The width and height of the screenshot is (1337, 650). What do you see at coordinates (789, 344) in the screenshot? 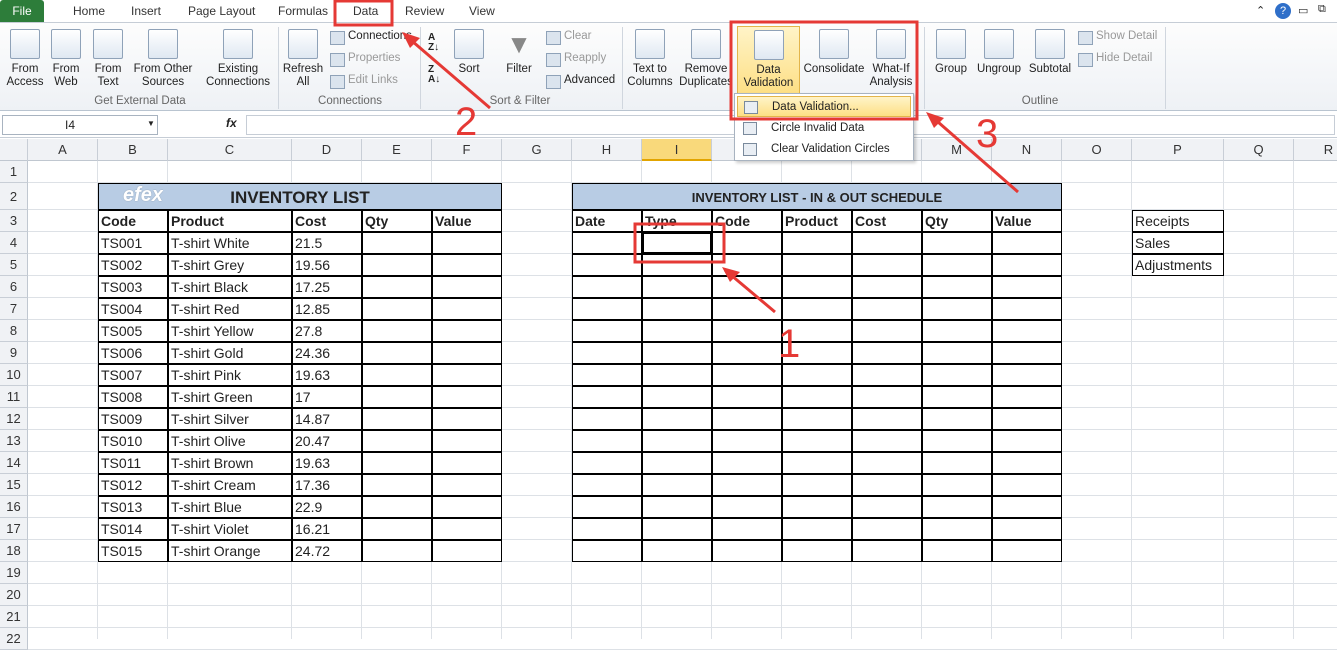
I see `step-1-label: 1` at bounding box center [789, 344].